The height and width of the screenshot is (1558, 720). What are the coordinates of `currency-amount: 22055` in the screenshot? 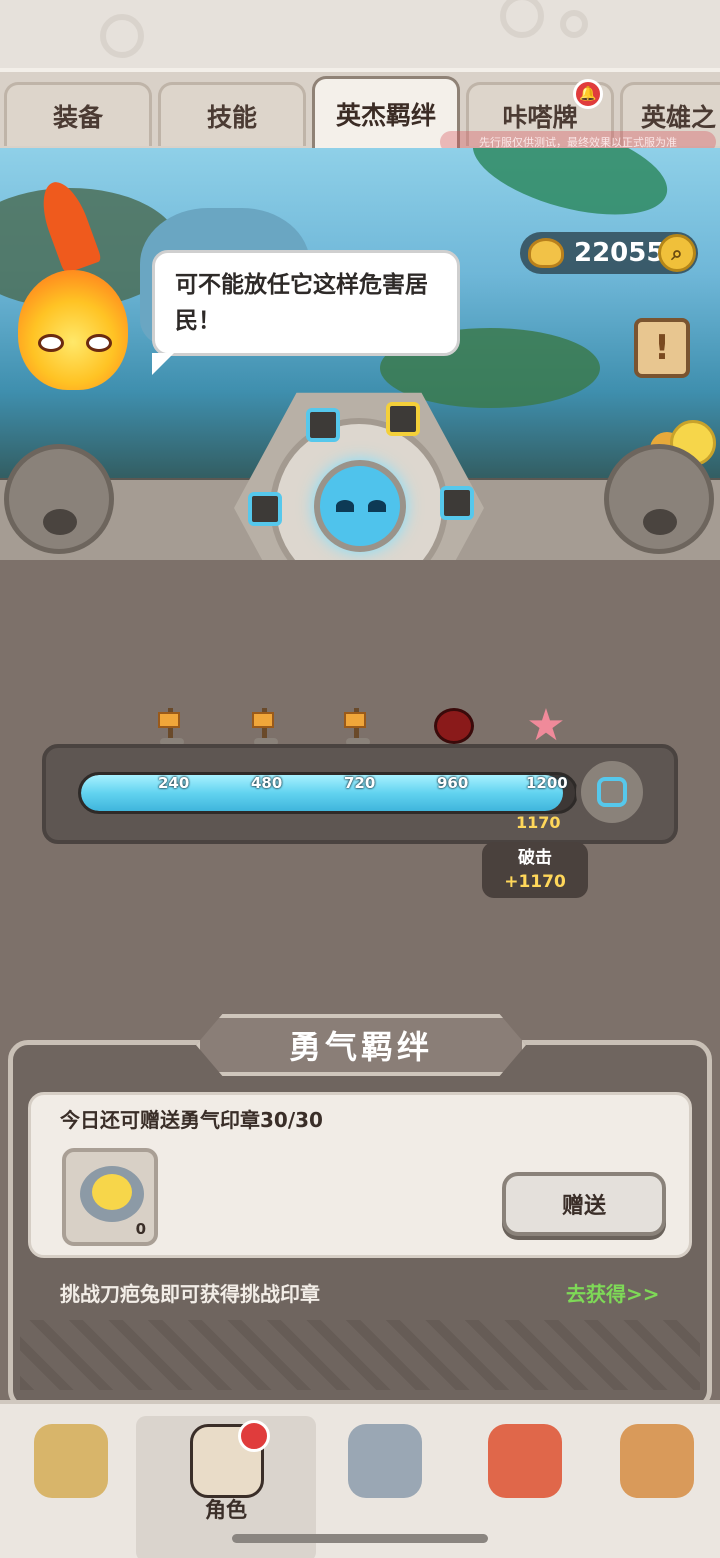 It's located at (619, 253).